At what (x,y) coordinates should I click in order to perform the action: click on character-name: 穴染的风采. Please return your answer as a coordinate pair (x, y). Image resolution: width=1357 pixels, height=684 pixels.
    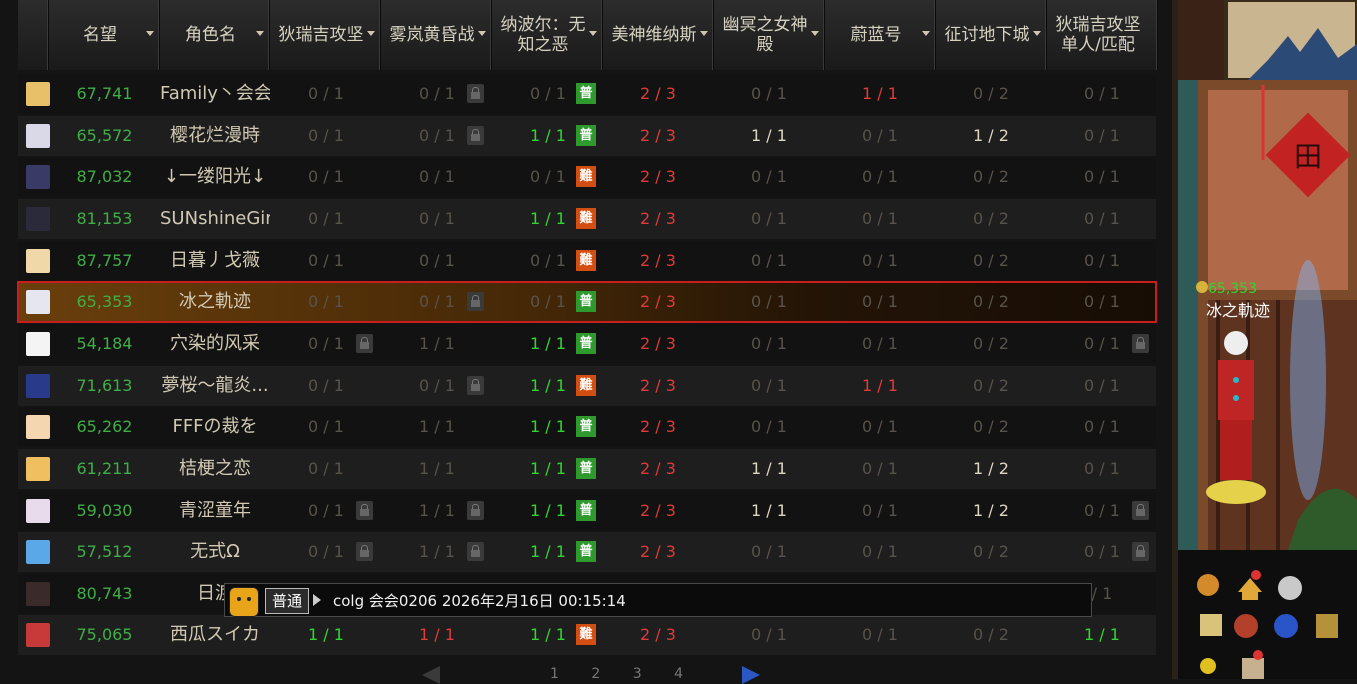
    Looking at the image, I should click on (215, 343).